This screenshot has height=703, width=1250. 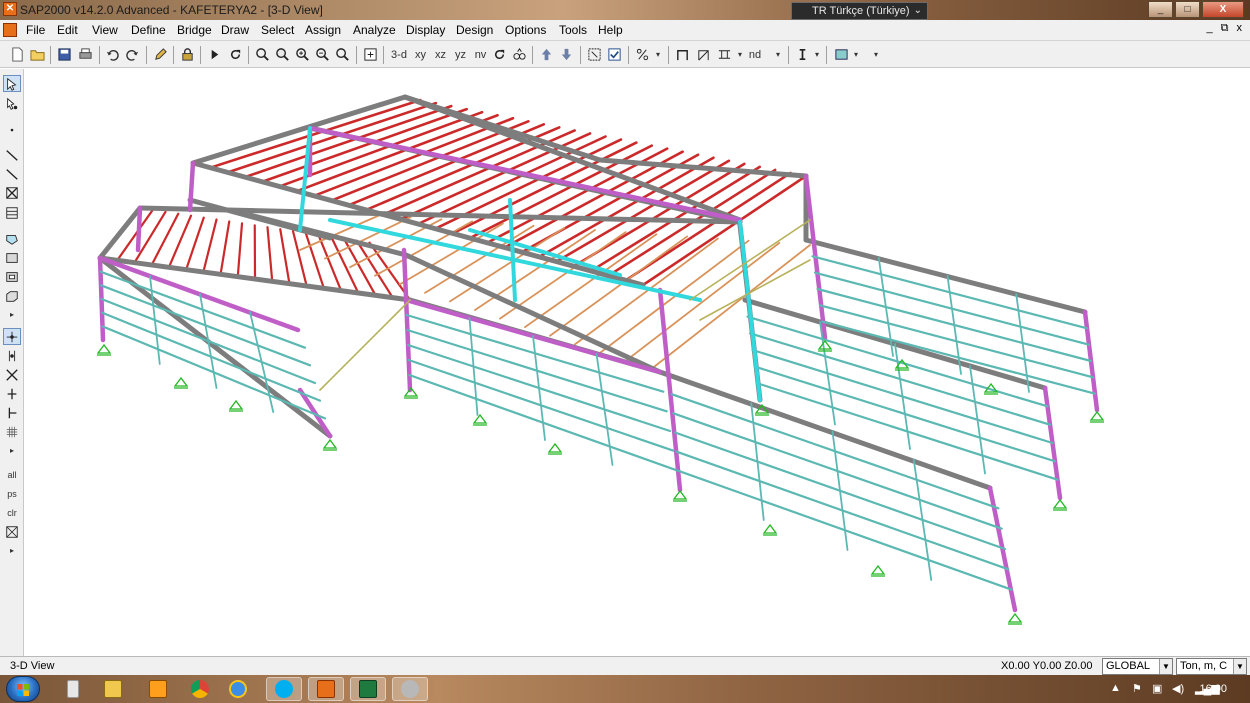 I want to click on line-icon, so click(x=12, y=154).